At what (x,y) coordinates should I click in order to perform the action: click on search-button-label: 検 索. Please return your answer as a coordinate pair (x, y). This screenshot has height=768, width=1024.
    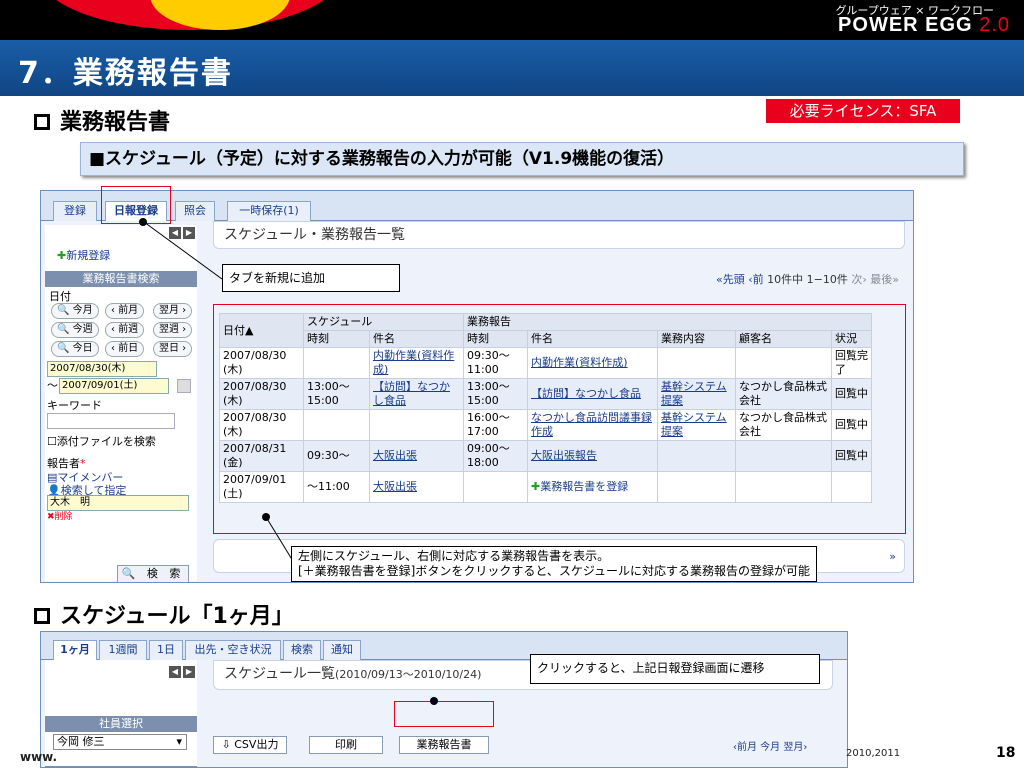
    Looking at the image, I should click on (165, 573).